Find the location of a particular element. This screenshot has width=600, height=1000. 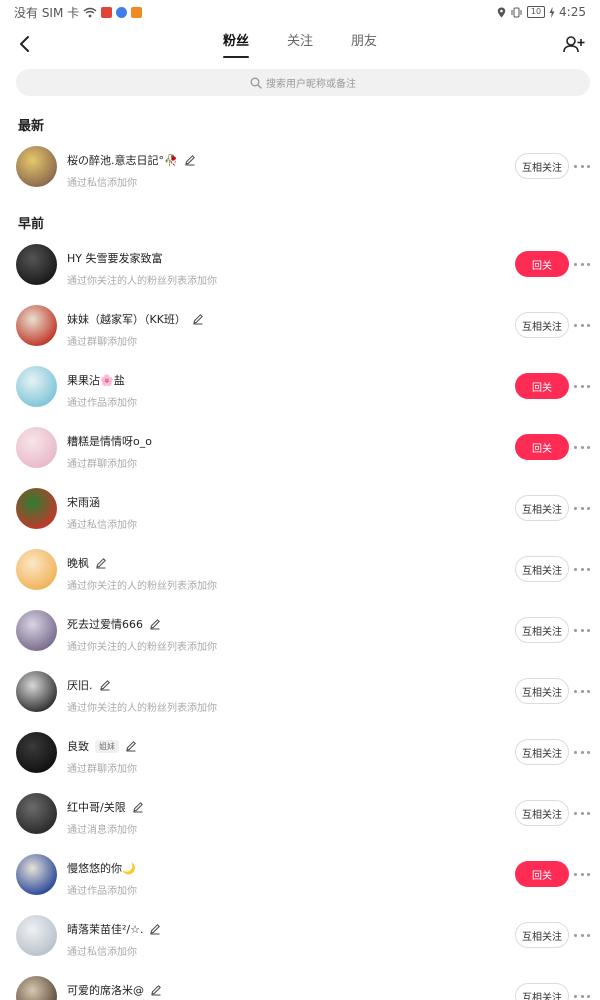

tab-friends: 朋友 is located at coordinates (364, 44).